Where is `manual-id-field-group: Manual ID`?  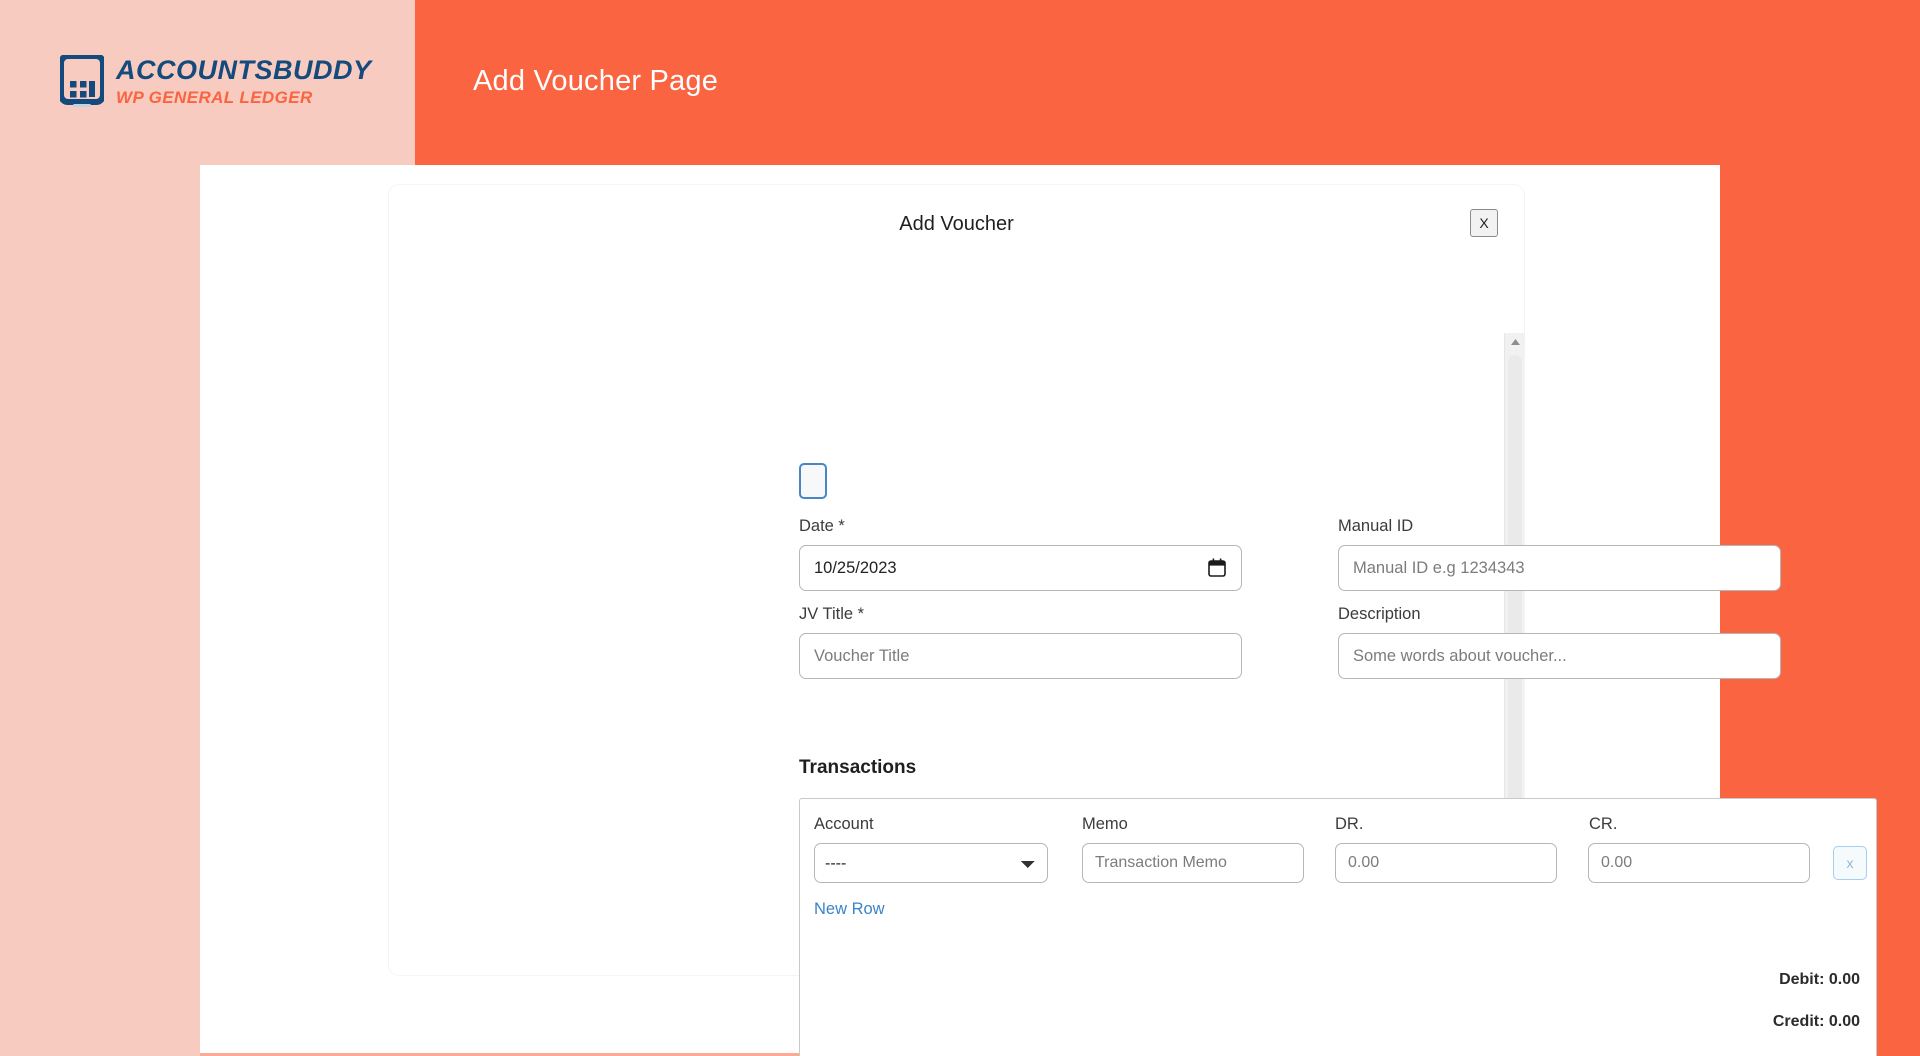
manual-id-field-group: Manual ID is located at coordinates (1559, 554).